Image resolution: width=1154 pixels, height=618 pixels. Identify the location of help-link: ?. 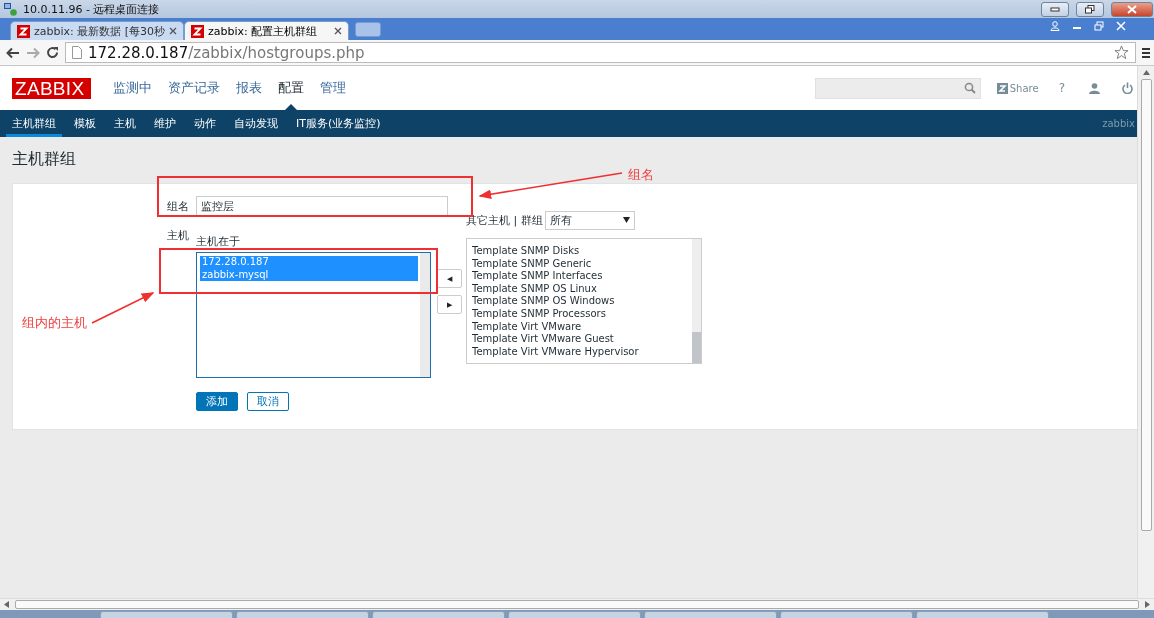
(1061, 88).